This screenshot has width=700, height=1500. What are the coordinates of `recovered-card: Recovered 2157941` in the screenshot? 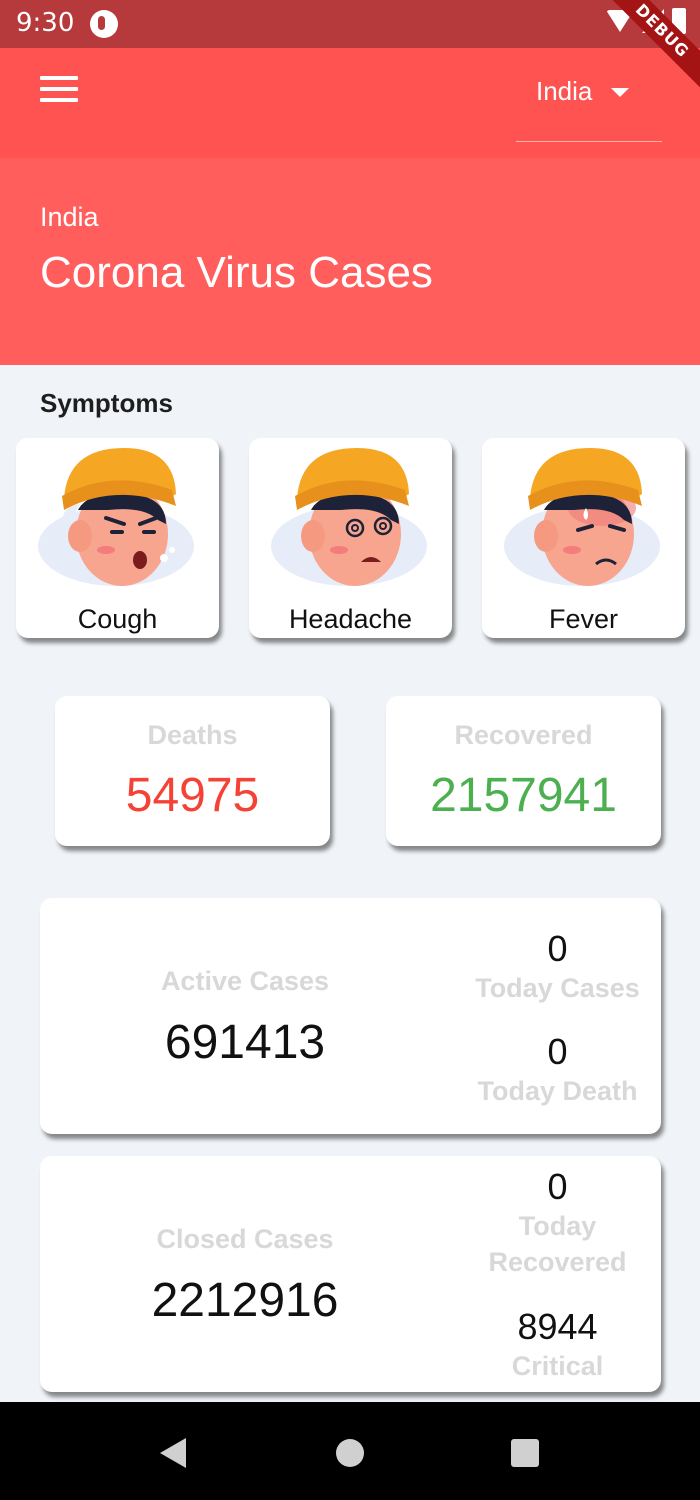 It's located at (523, 771).